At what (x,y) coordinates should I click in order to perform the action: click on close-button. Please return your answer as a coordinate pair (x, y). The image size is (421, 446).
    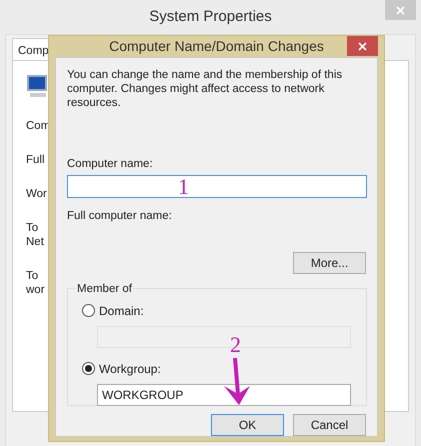
    Looking at the image, I should click on (362, 46).